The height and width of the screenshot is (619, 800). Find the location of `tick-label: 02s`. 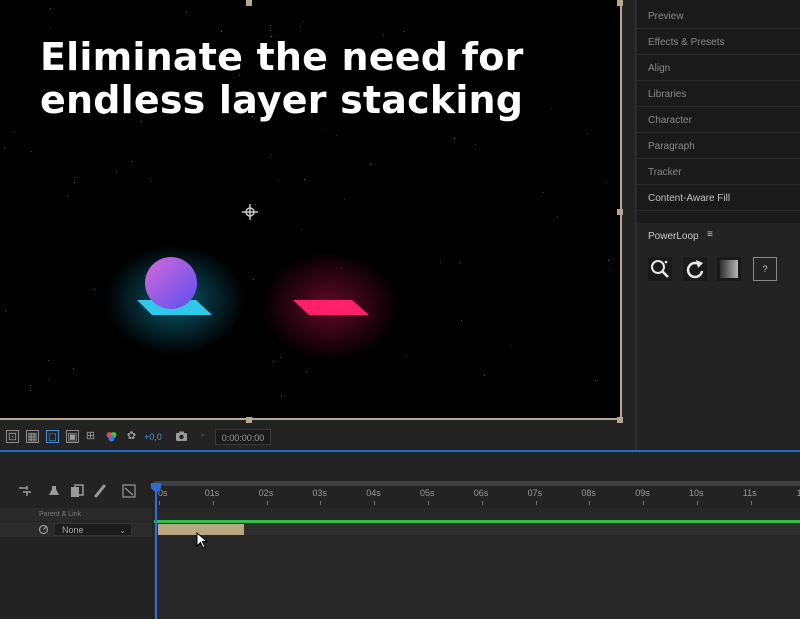

tick-label: 02s is located at coordinates (266, 493).